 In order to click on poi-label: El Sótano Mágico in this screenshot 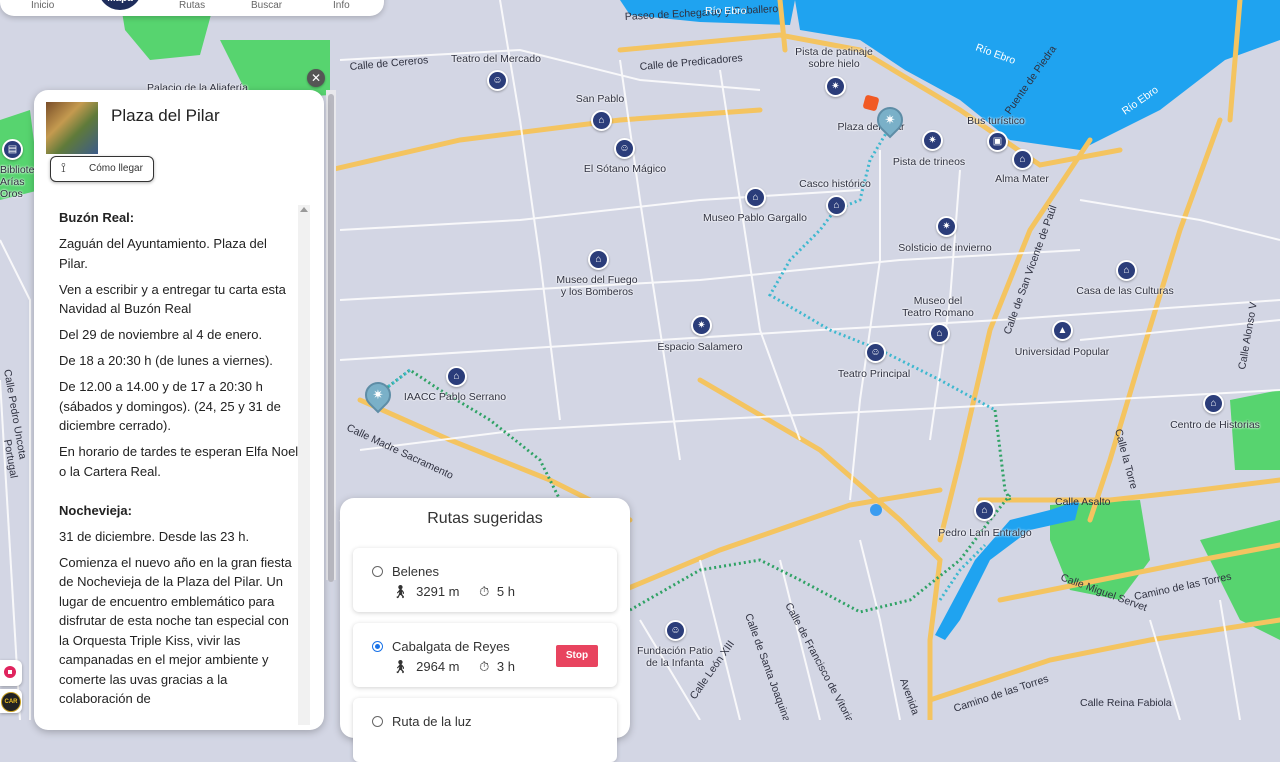, I will do `click(625, 169)`.